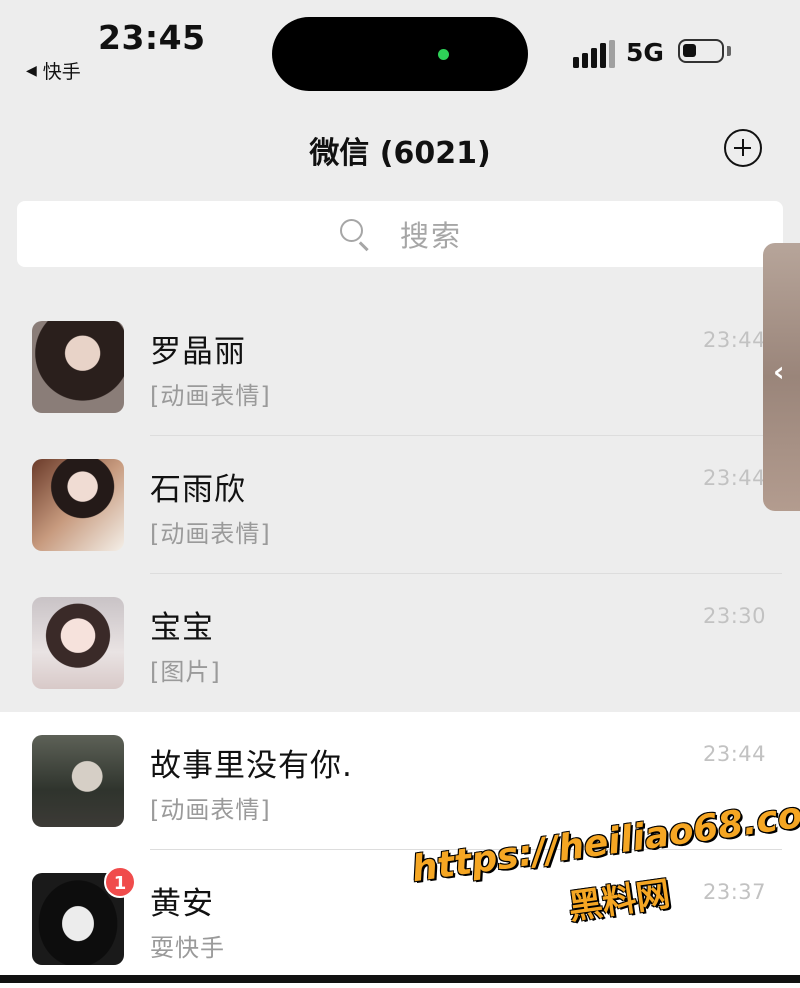  I want to click on battery-cap, so click(729, 51).